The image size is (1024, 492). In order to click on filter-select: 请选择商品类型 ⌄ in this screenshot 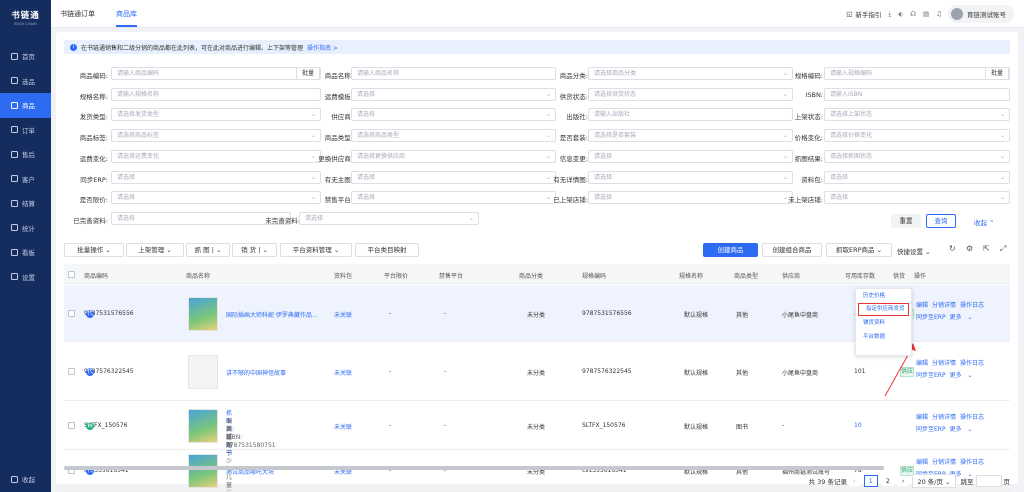, I will do `click(453, 136)`.